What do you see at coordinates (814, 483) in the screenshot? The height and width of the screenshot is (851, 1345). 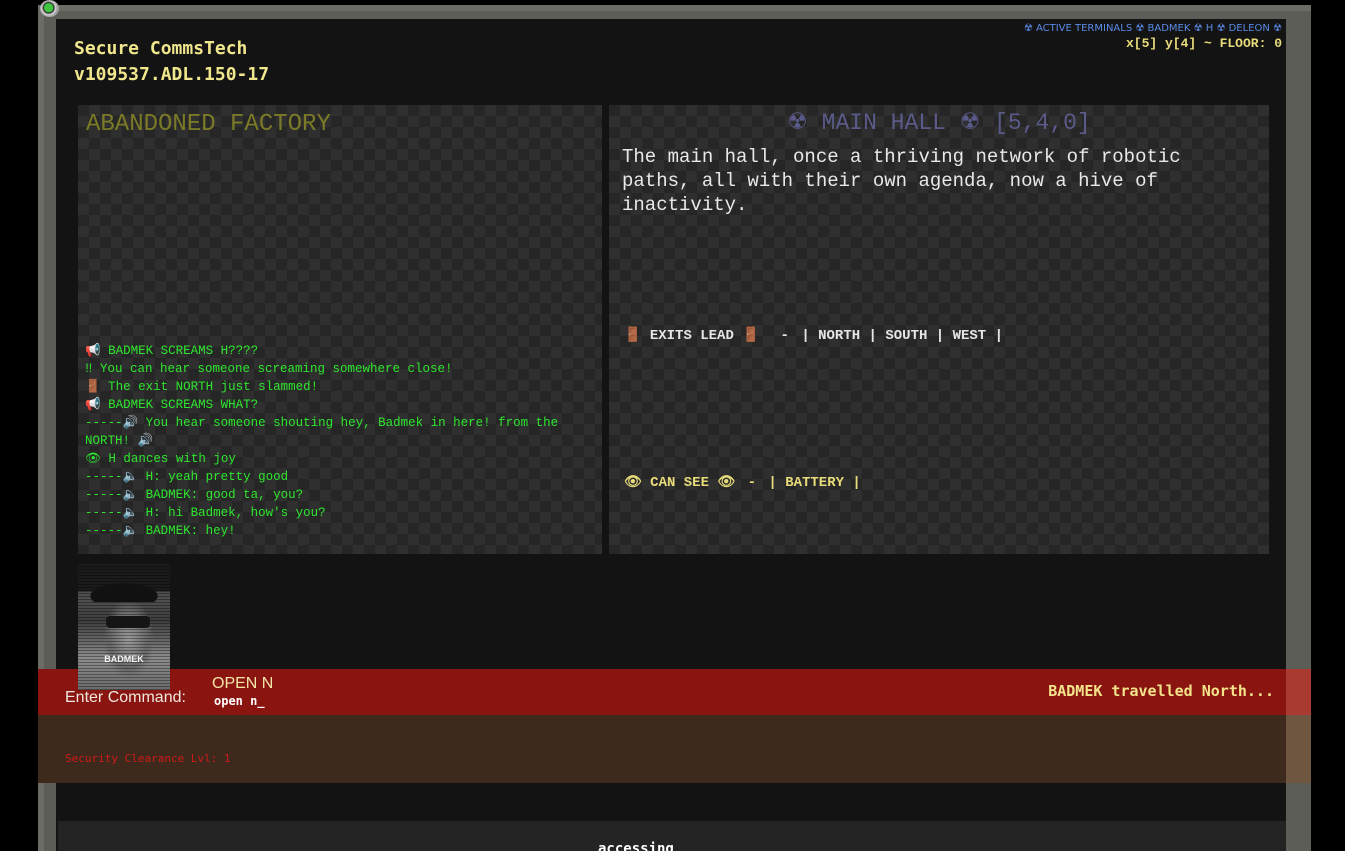 I see `item-battery: BATTERY` at bounding box center [814, 483].